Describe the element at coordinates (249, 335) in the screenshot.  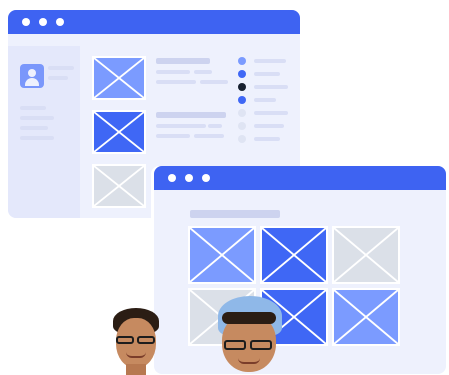
I see `avatar-person-beanie` at that location.